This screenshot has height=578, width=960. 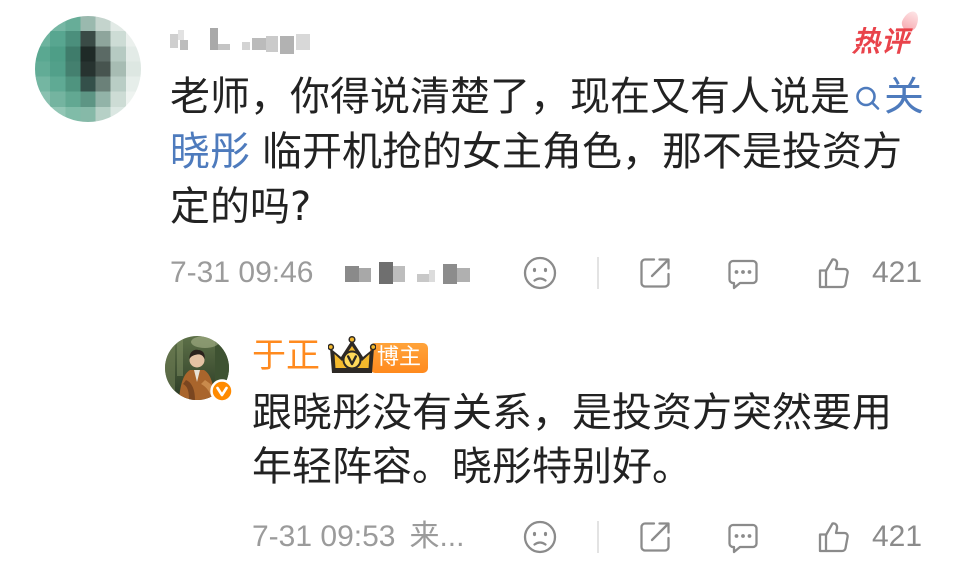 I want to click on comment-meta: 7-31 09:46, so click(x=241, y=273).